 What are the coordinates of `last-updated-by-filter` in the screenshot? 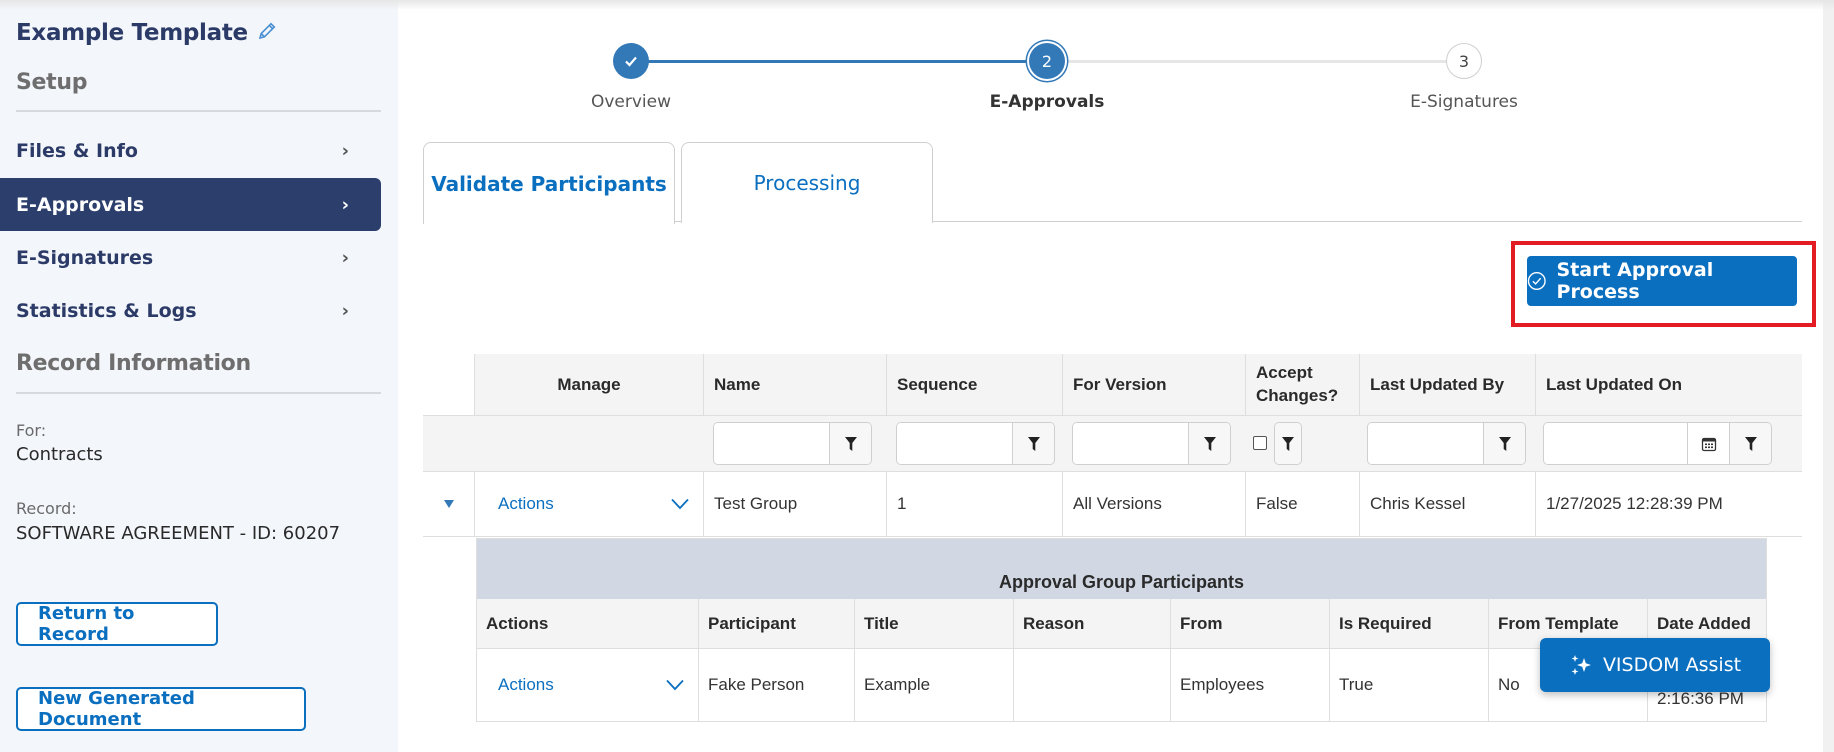 It's located at (1446, 443).